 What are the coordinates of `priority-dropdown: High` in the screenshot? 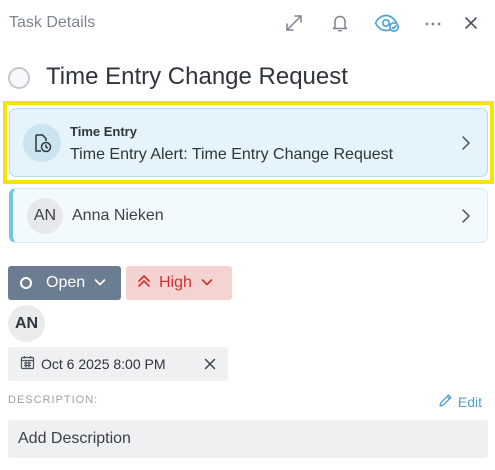 It's located at (179, 283).